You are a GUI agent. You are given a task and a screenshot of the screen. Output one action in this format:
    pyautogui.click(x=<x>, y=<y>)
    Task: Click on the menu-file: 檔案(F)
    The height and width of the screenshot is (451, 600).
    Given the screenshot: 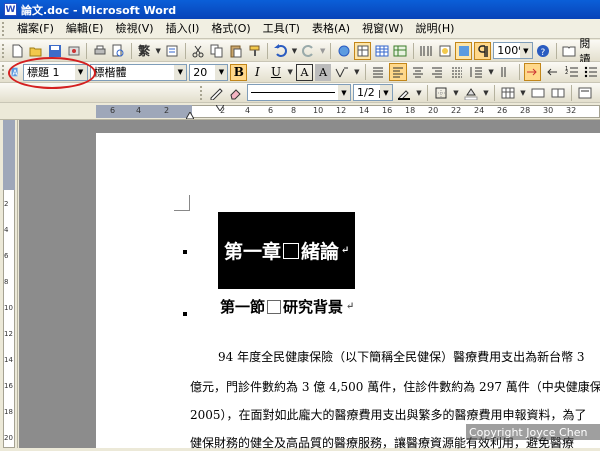 What is the action you would take?
    pyautogui.click(x=35, y=29)
    